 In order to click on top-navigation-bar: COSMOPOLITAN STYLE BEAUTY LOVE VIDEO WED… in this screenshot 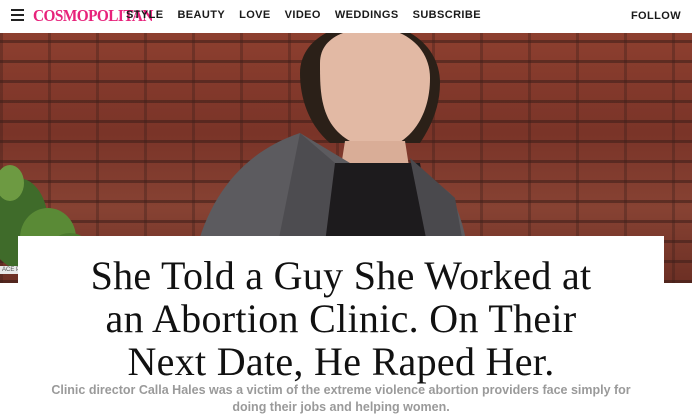, I will do `click(346, 16)`.